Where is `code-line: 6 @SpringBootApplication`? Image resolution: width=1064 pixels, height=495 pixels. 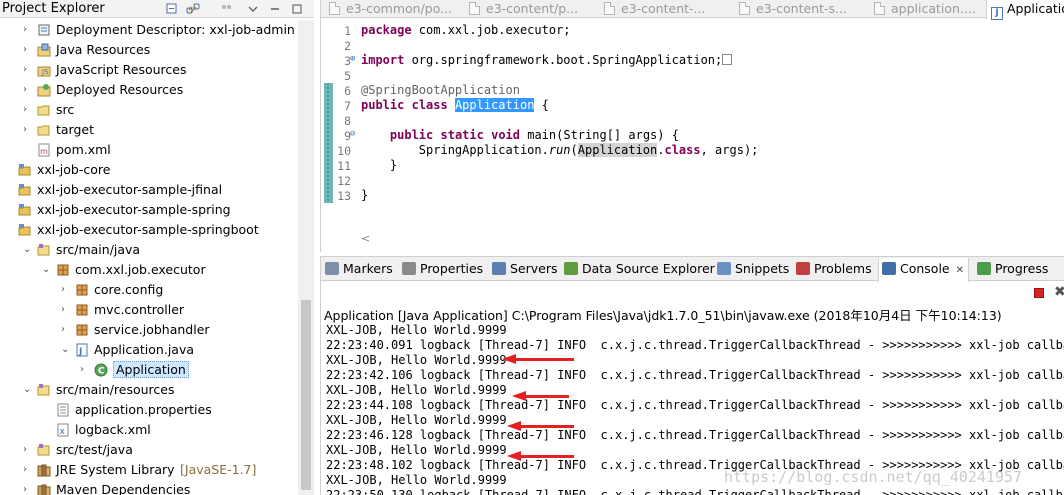
code-line: 6 @SpringBootApplication is located at coordinates (692, 90).